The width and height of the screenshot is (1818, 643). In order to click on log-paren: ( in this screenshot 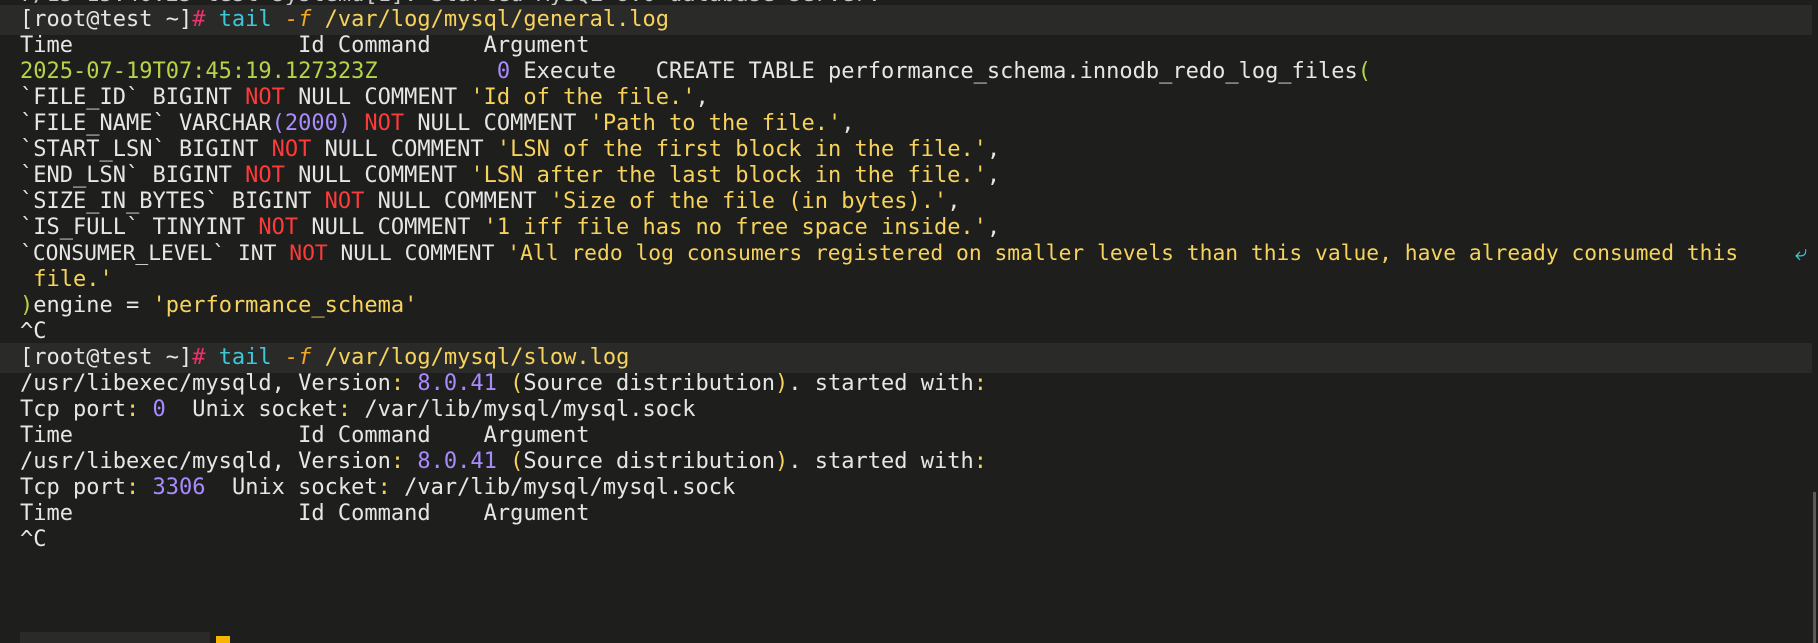, I will do `click(1364, 71)`.